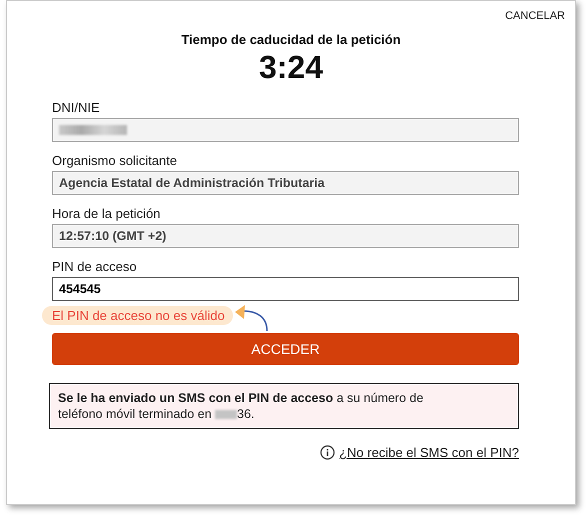 The image size is (586, 517). Describe the element at coordinates (285, 349) in the screenshot. I see `submit-button: ACCEDER` at that location.